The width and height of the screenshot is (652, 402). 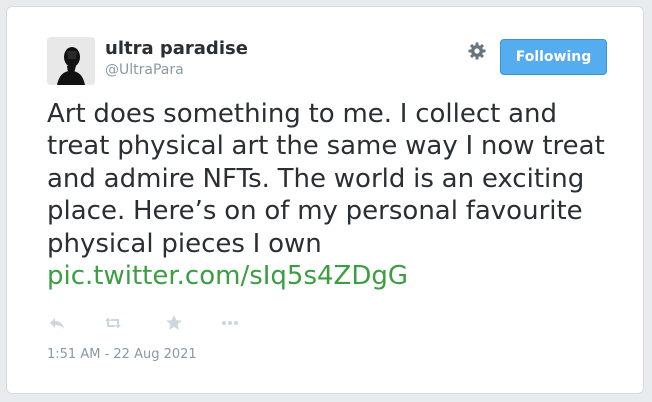 I want to click on display-name: ultra paradise, so click(x=176, y=48).